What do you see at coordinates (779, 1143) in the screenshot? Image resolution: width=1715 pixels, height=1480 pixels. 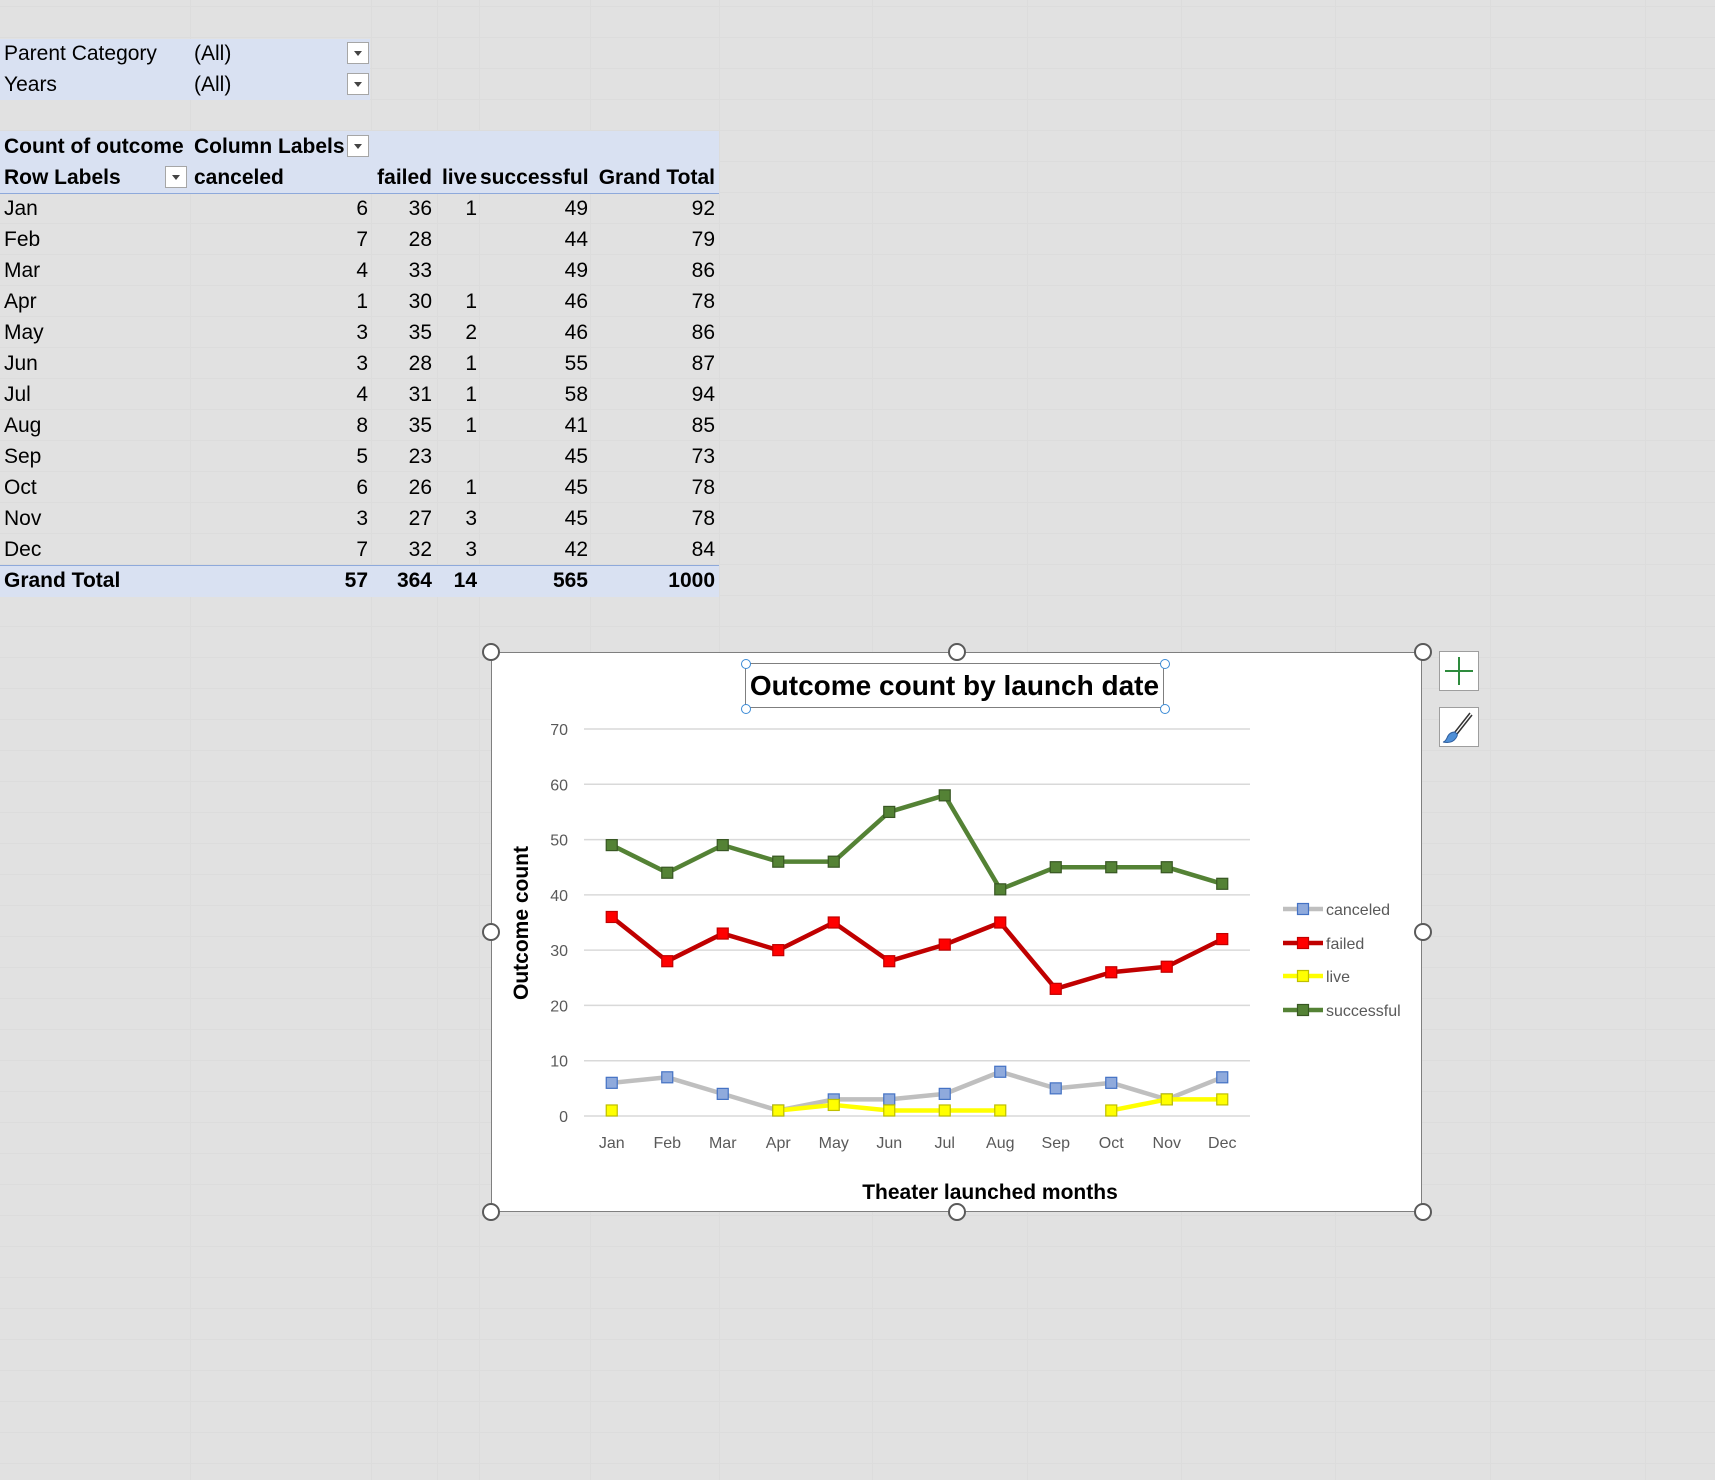 I see `x-tick-label: Apr` at bounding box center [779, 1143].